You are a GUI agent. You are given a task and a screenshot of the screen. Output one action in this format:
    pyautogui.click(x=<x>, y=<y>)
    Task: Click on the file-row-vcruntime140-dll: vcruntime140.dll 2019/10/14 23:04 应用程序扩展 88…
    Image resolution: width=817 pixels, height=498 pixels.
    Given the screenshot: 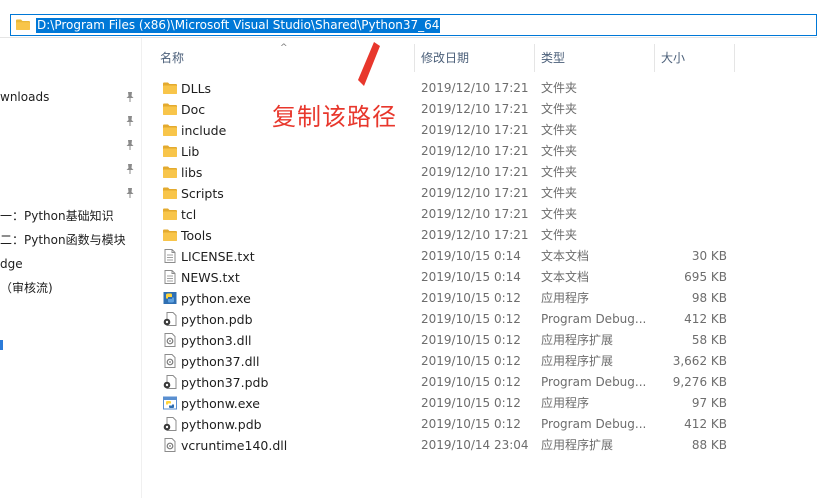 What is the action you would take?
    pyautogui.click(x=408, y=445)
    